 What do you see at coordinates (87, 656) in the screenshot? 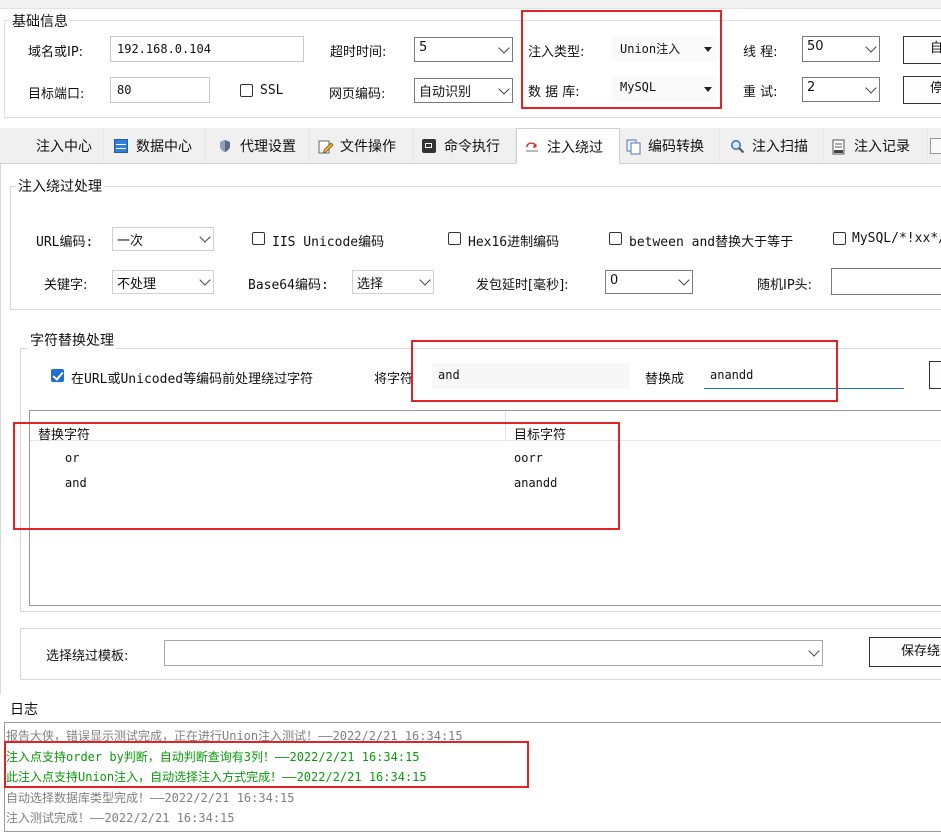
I see `template-label: 选择绕过模板:` at bounding box center [87, 656].